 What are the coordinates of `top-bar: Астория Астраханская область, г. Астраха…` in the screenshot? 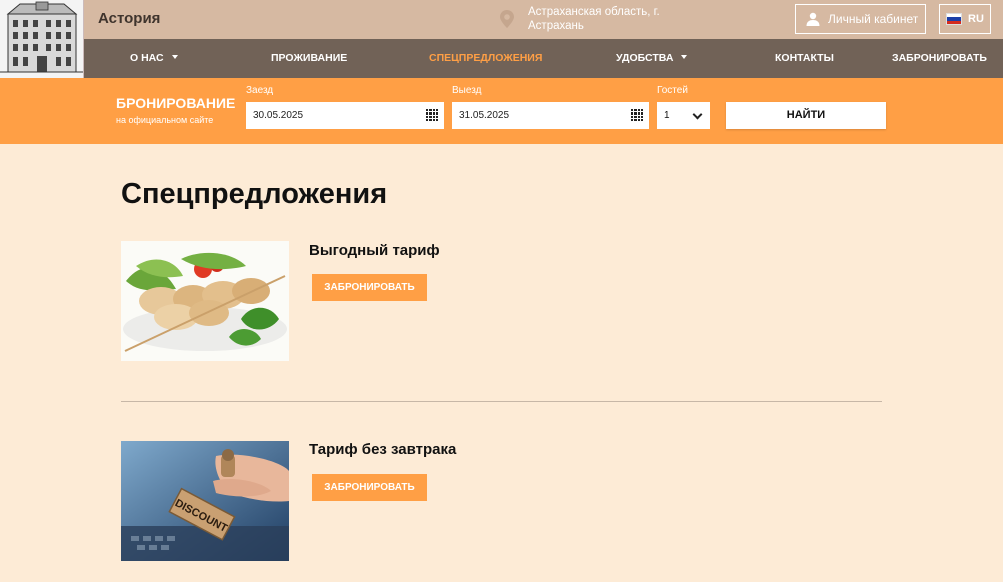 It's located at (501, 39).